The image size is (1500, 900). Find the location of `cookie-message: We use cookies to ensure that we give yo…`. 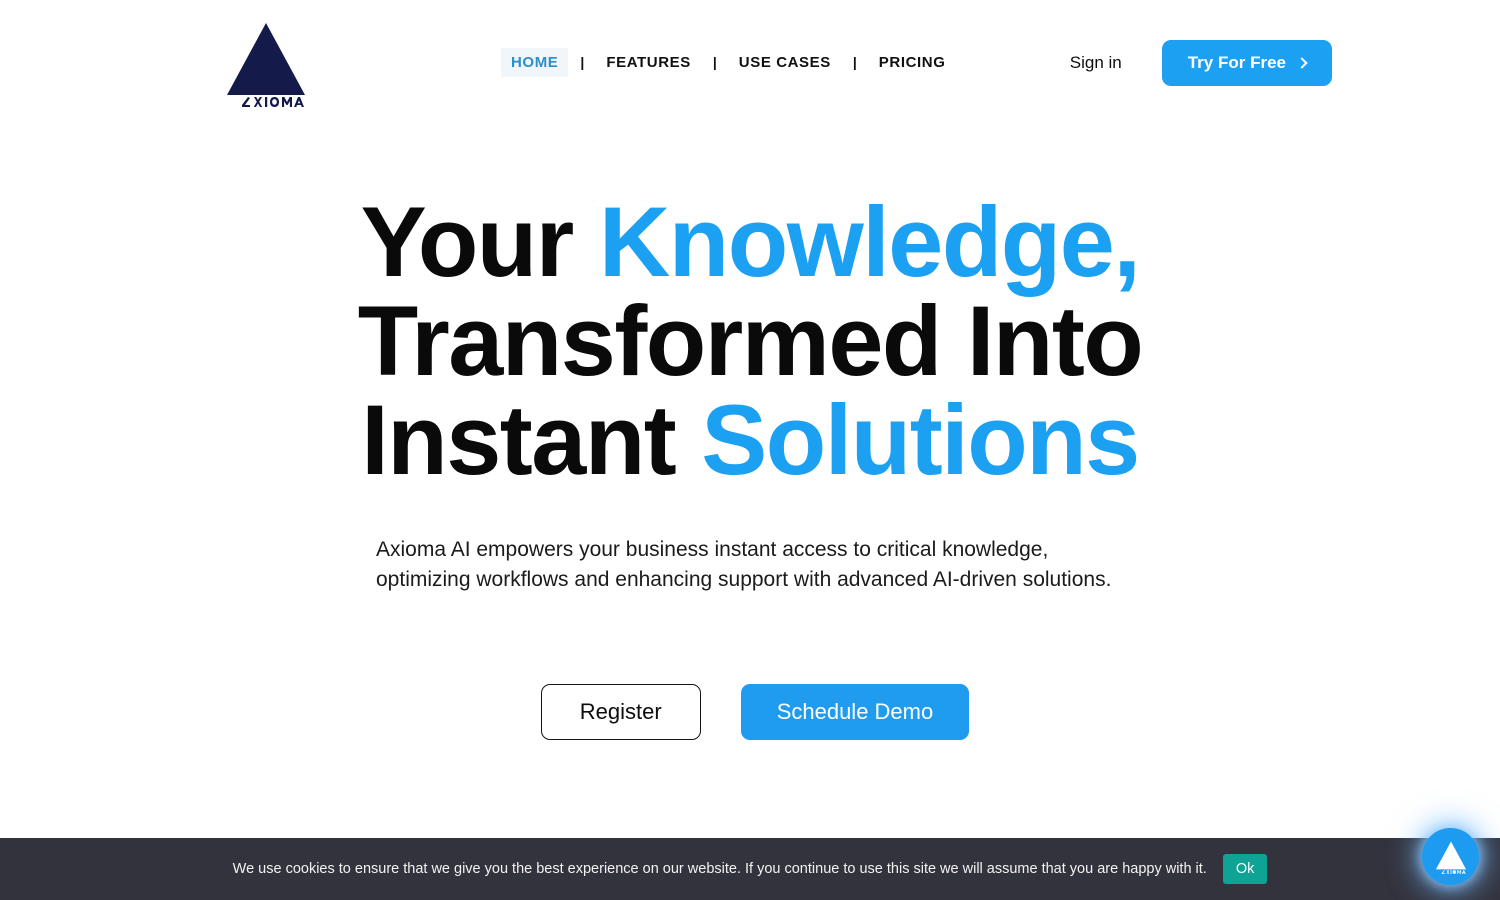

cookie-message: We use cookies to ensure that we give yo… is located at coordinates (719, 868).